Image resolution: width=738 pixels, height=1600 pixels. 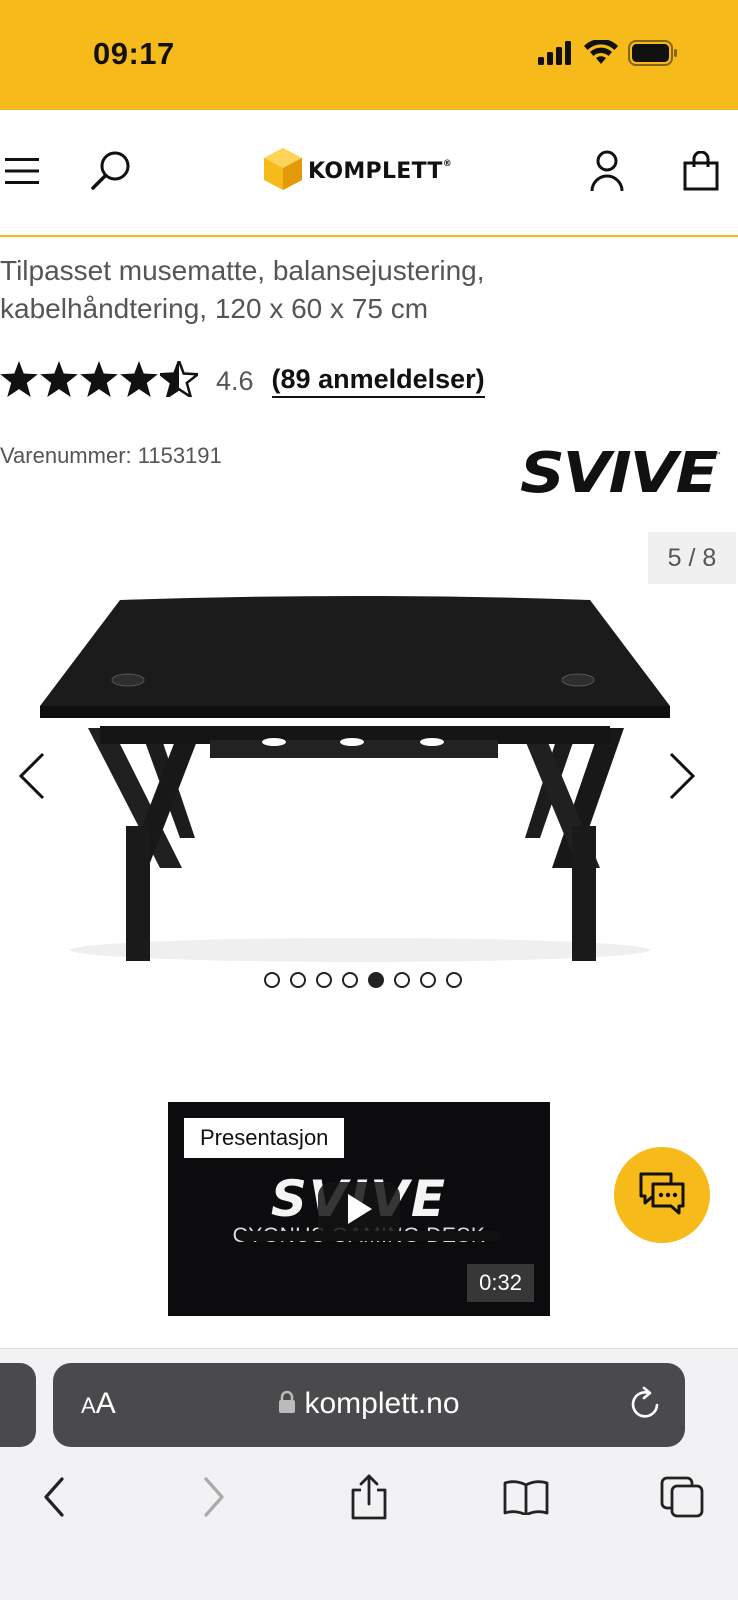 I want to click on chat-button, so click(x=662, y=1195).